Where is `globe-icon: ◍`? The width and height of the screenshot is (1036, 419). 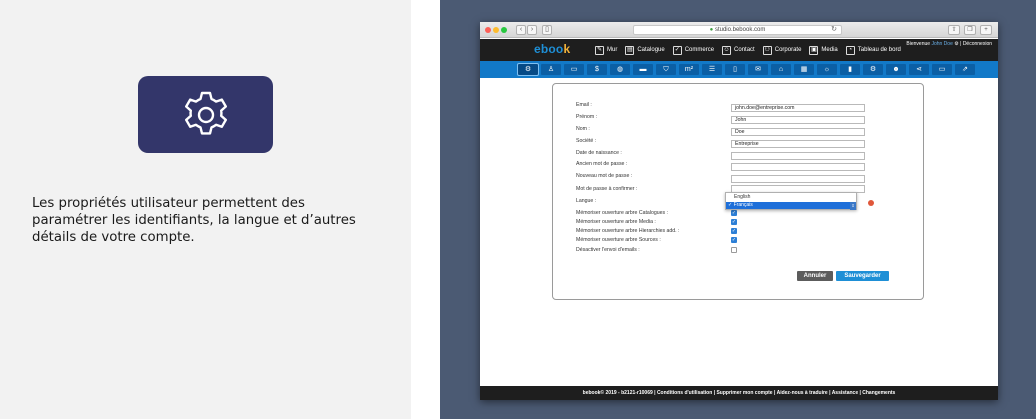 globe-icon: ◍ is located at coordinates (620, 69).